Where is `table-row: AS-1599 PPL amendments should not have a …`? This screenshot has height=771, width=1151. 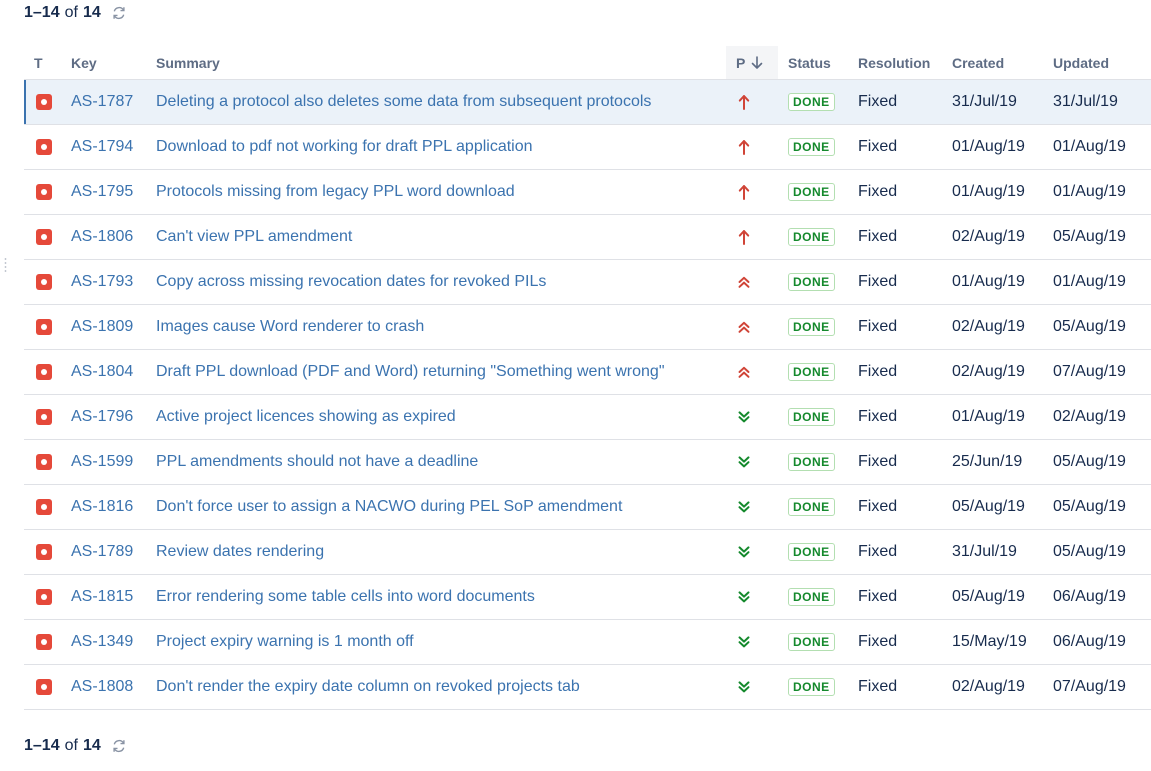
table-row: AS-1599 PPL amendments should not have a … is located at coordinates (587, 462).